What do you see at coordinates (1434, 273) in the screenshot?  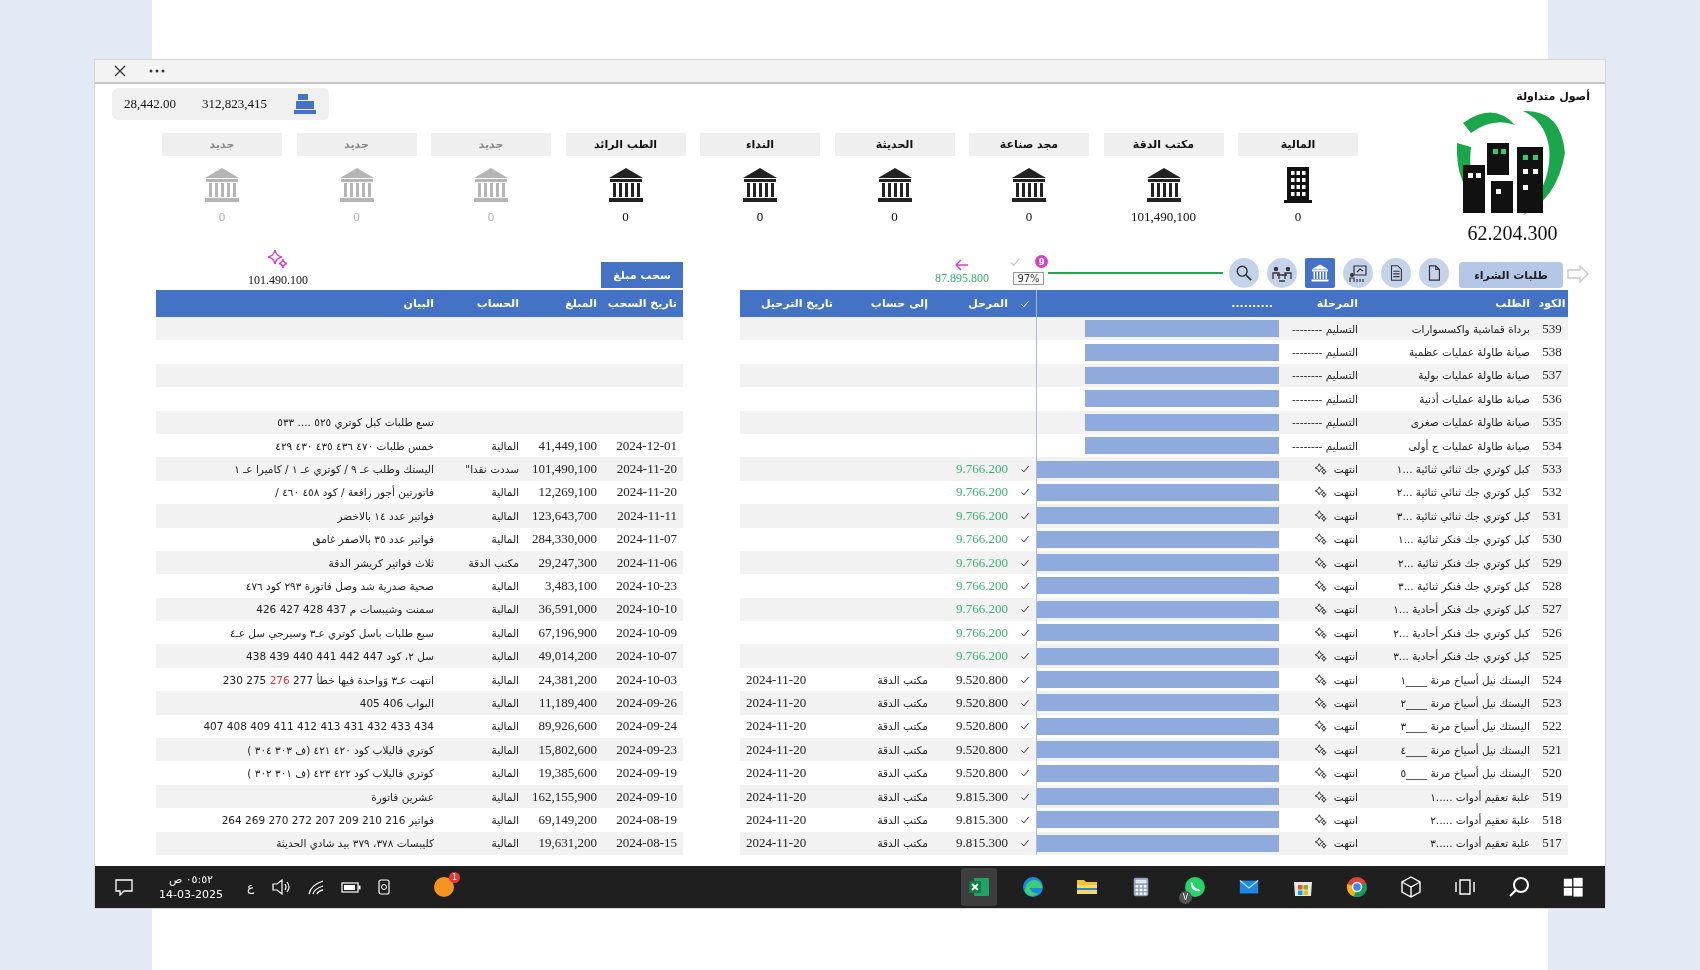 I see `document-button` at bounding box center [1434, 273].